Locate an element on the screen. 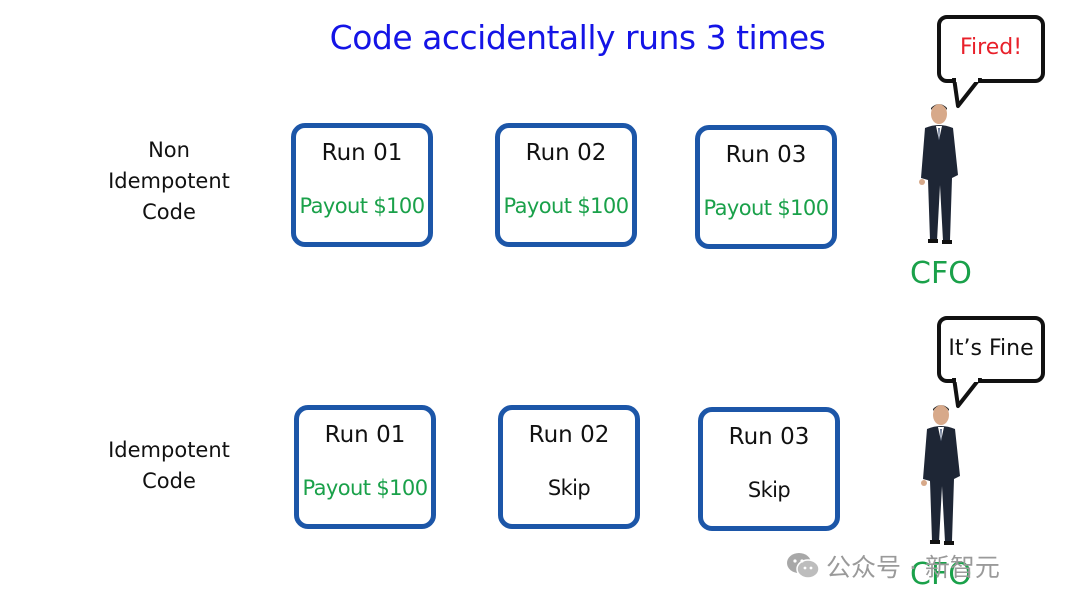 The height and width of the screenshot is (608, 1080). run-box-idempotent-2: Run 02 Skip is located at coordinates (569, 467).